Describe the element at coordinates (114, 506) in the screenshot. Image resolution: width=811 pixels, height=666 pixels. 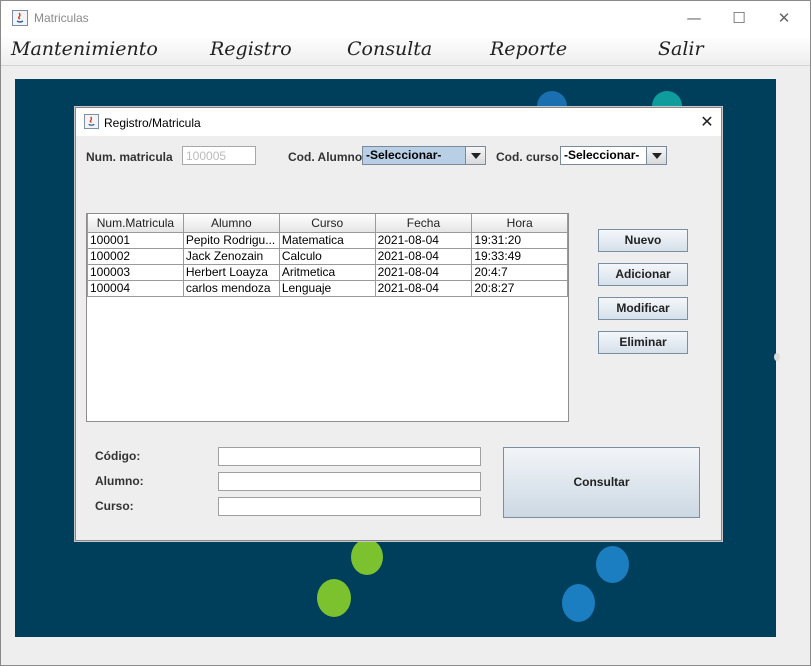
I see `curso-label: Curso:` at that location.